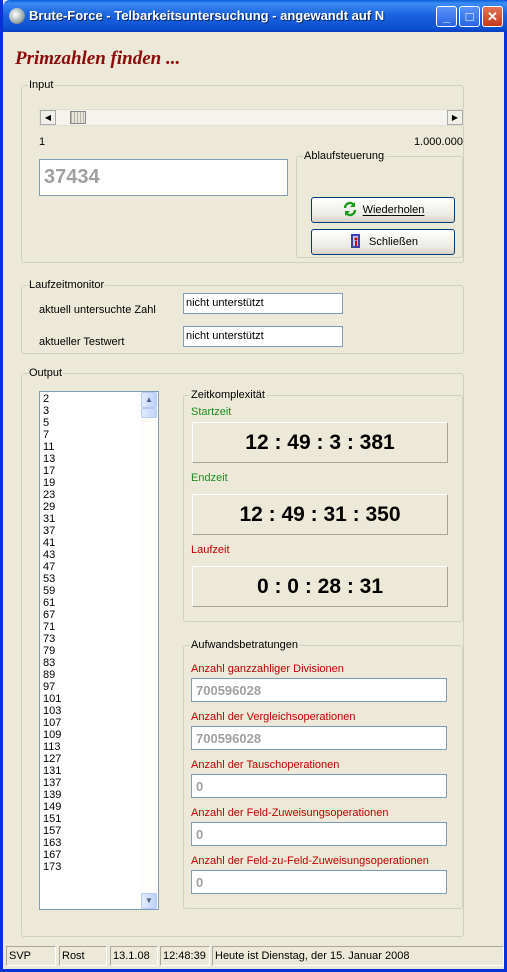  What do you see at coordinates (52, 531) in the screenshot?
I see `list-item: 37` at bounding box center [52, 531].